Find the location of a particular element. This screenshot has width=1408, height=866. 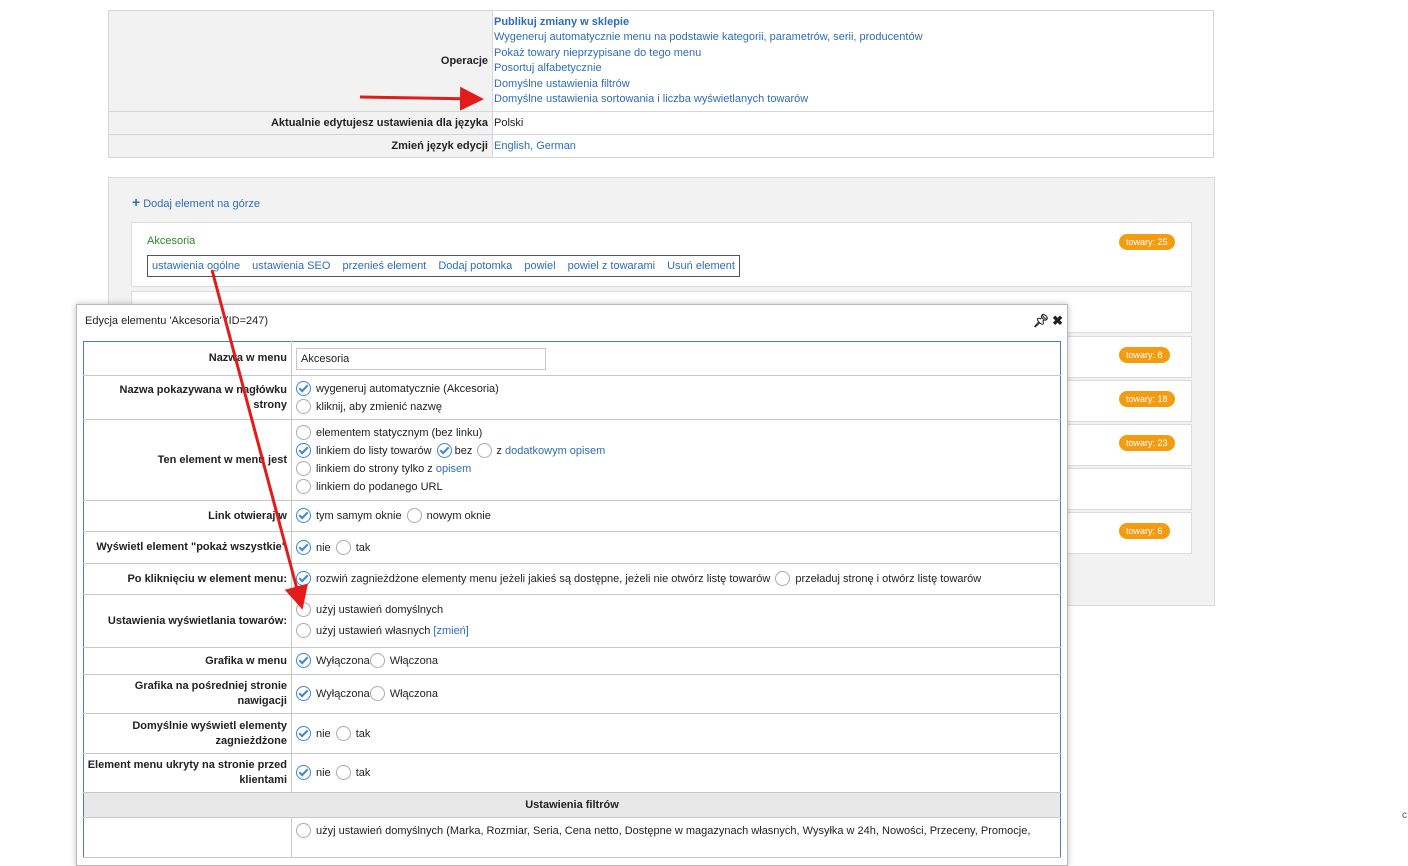

graphic-nav-on-option: Włączona is located at coordinates (403, 694).